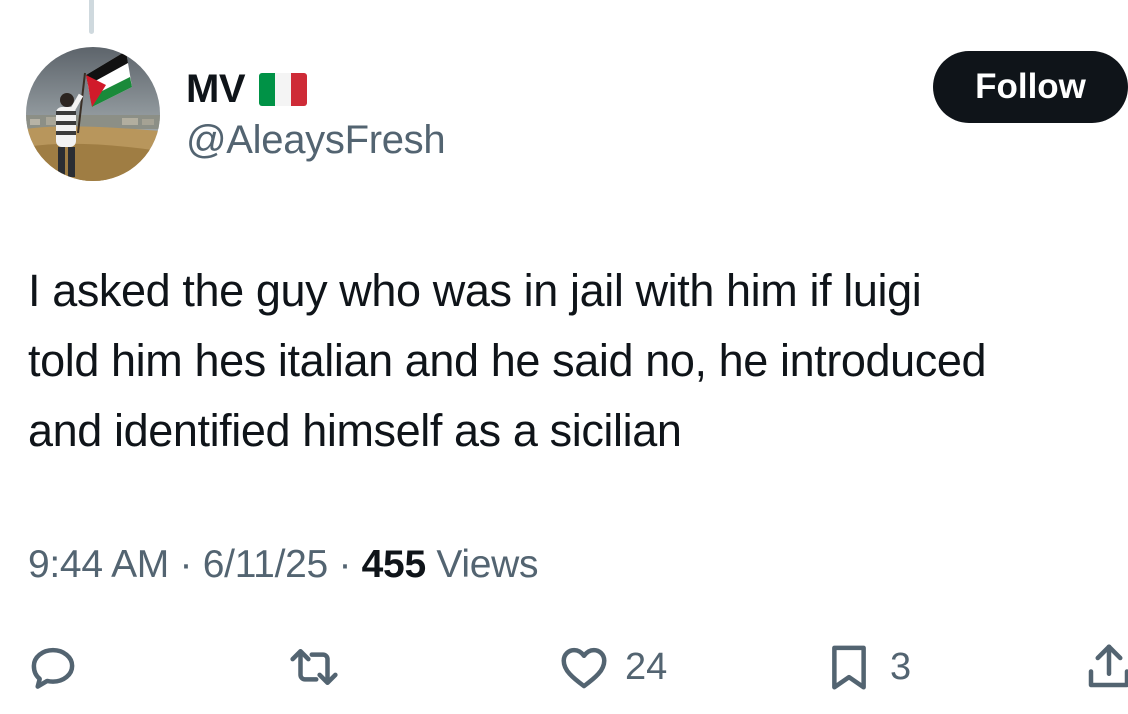 The width and height of the screenshot is (1128, 714). Describe the element at coordinates (91, 17) in the screenshot. I see `thread-line` at that location.